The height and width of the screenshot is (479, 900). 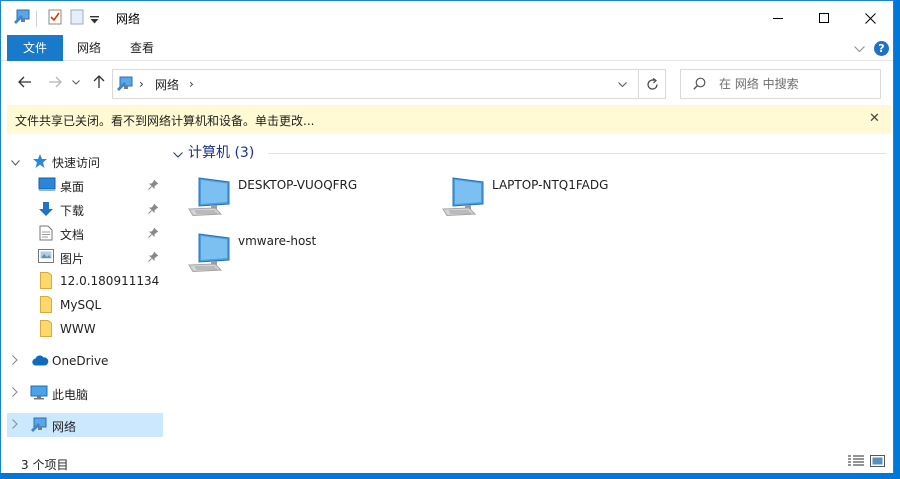 What do you see at coordinates (449, 119) in the screenshot?
I see `info-bar: 文件共享已关闭。看不到网络计算机和设备。单击更改... ✕` at bounding box center [449, 119].